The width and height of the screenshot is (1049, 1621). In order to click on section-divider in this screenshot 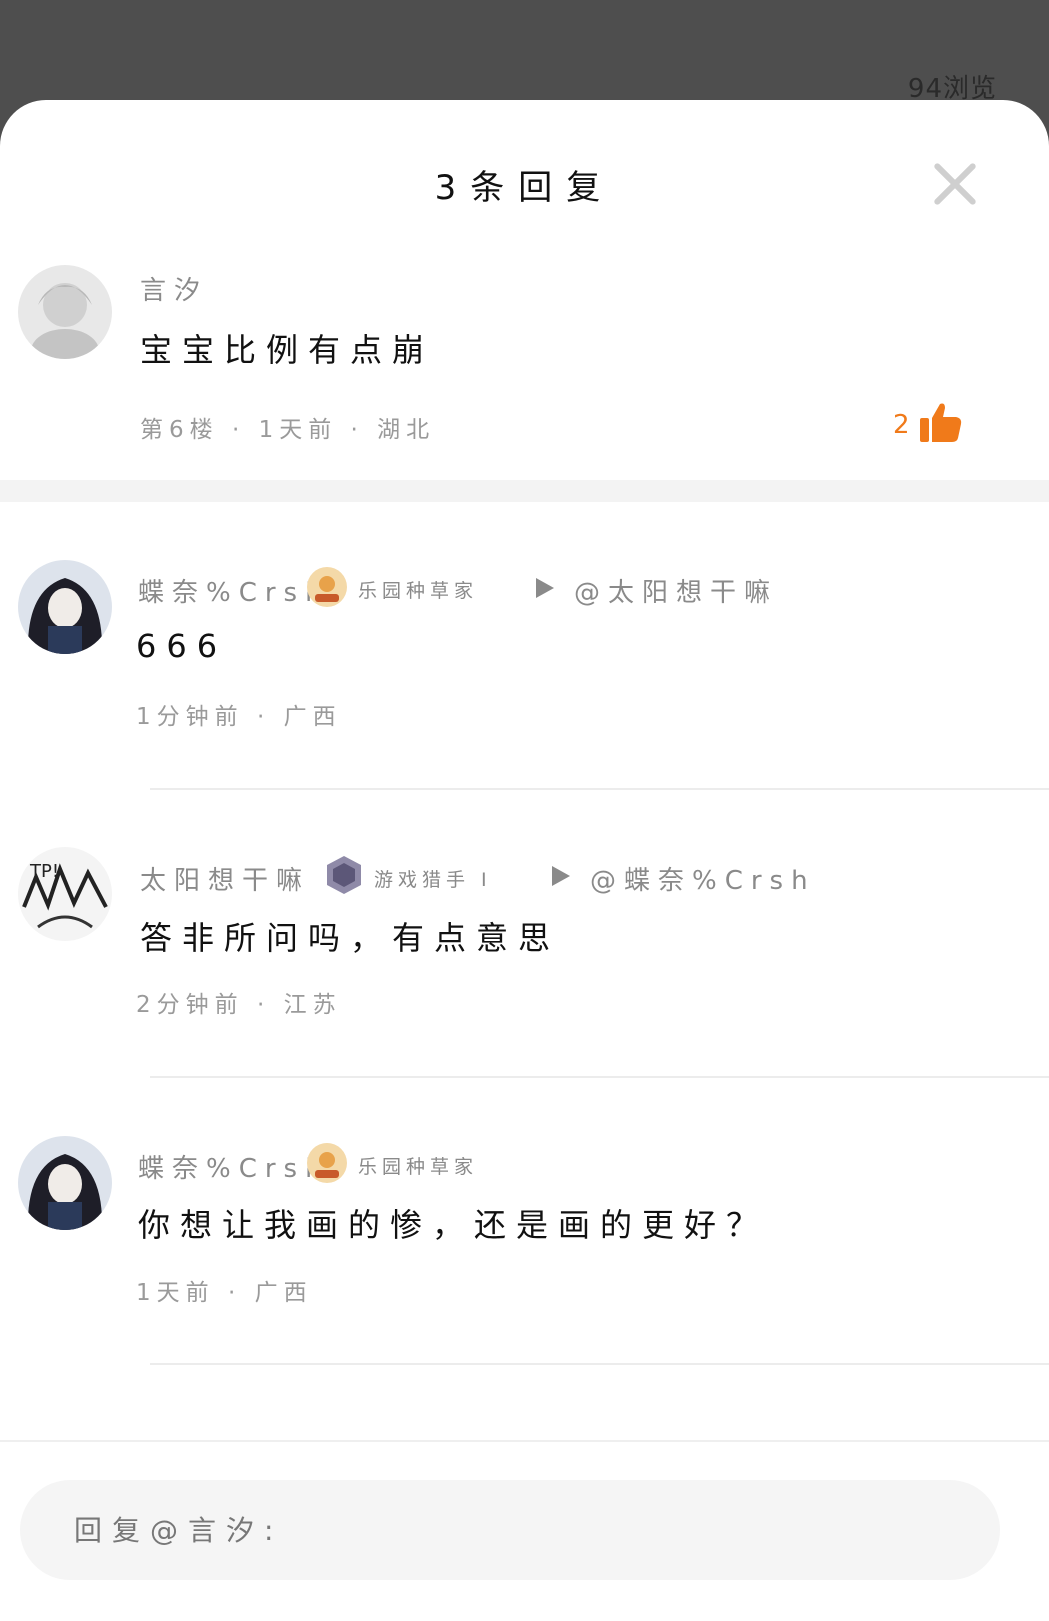, I will do `click(524, 491)`.